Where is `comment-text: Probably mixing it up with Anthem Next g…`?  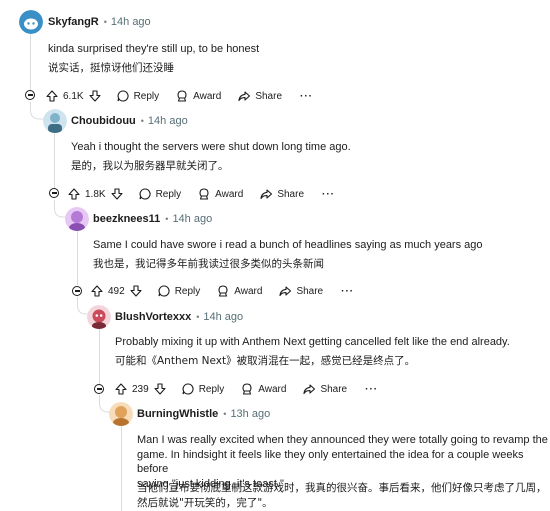 comment-text: Probably mixing it up with Anthem Next g… is located at coordinates (312, 342).